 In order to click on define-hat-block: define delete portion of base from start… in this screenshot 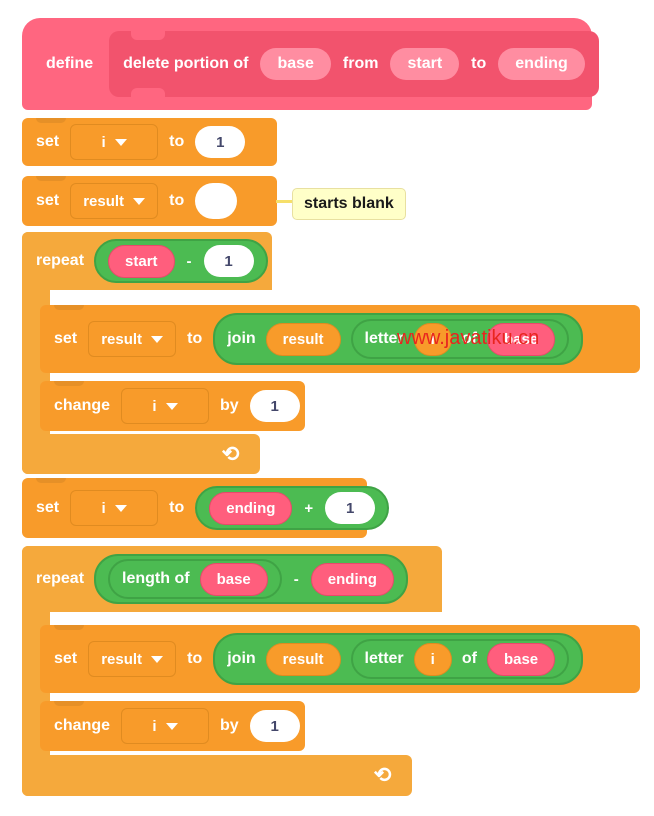, I will do `click(310, 64)`.